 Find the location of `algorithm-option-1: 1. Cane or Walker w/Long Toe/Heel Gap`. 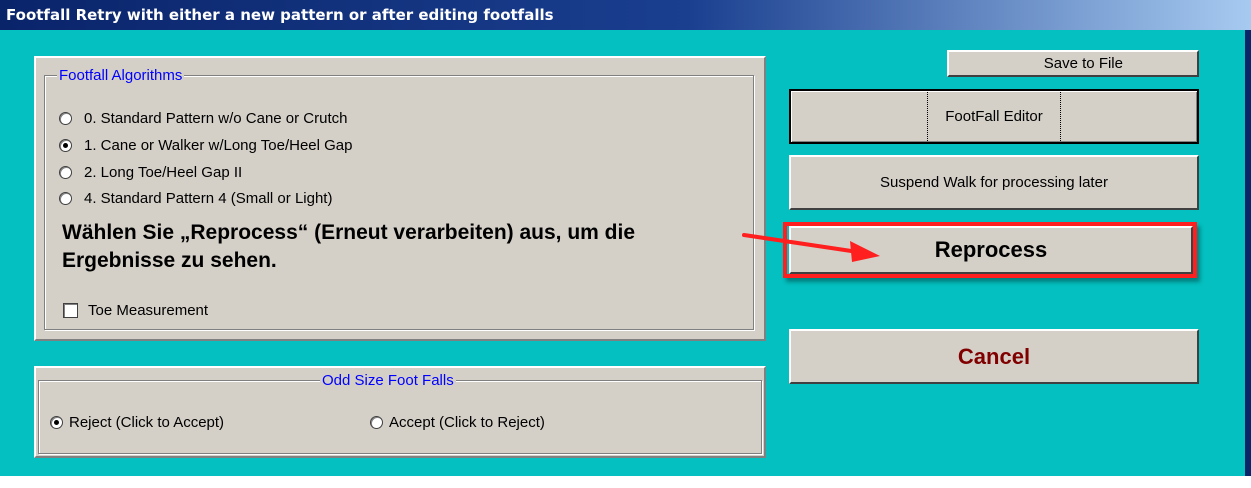

algorithm-option-1: 1. Cane or Walker w/Long Toe/Heel Gap is located at coordinates (205, 145).